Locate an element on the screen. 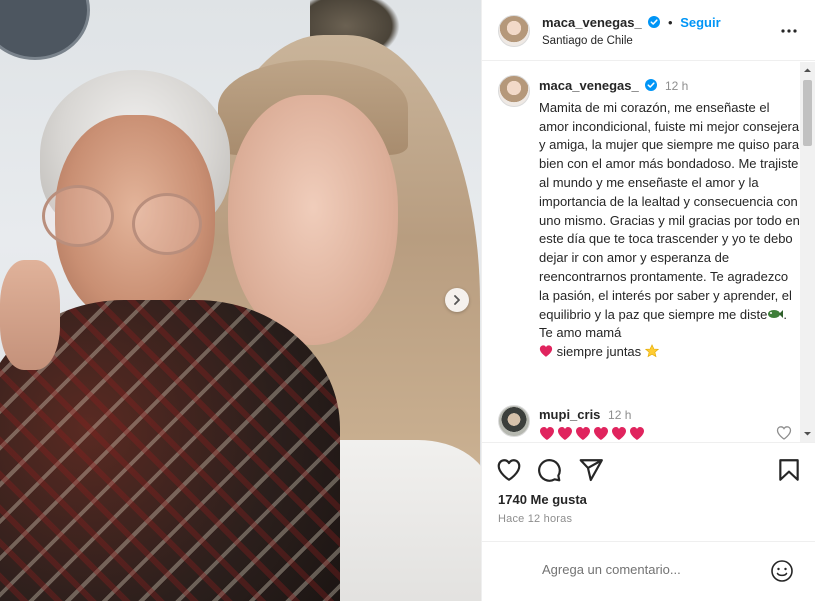 Image resolution: width=815 pixels, height=601 pixels. save-icon is located at coordinates (789, 470).